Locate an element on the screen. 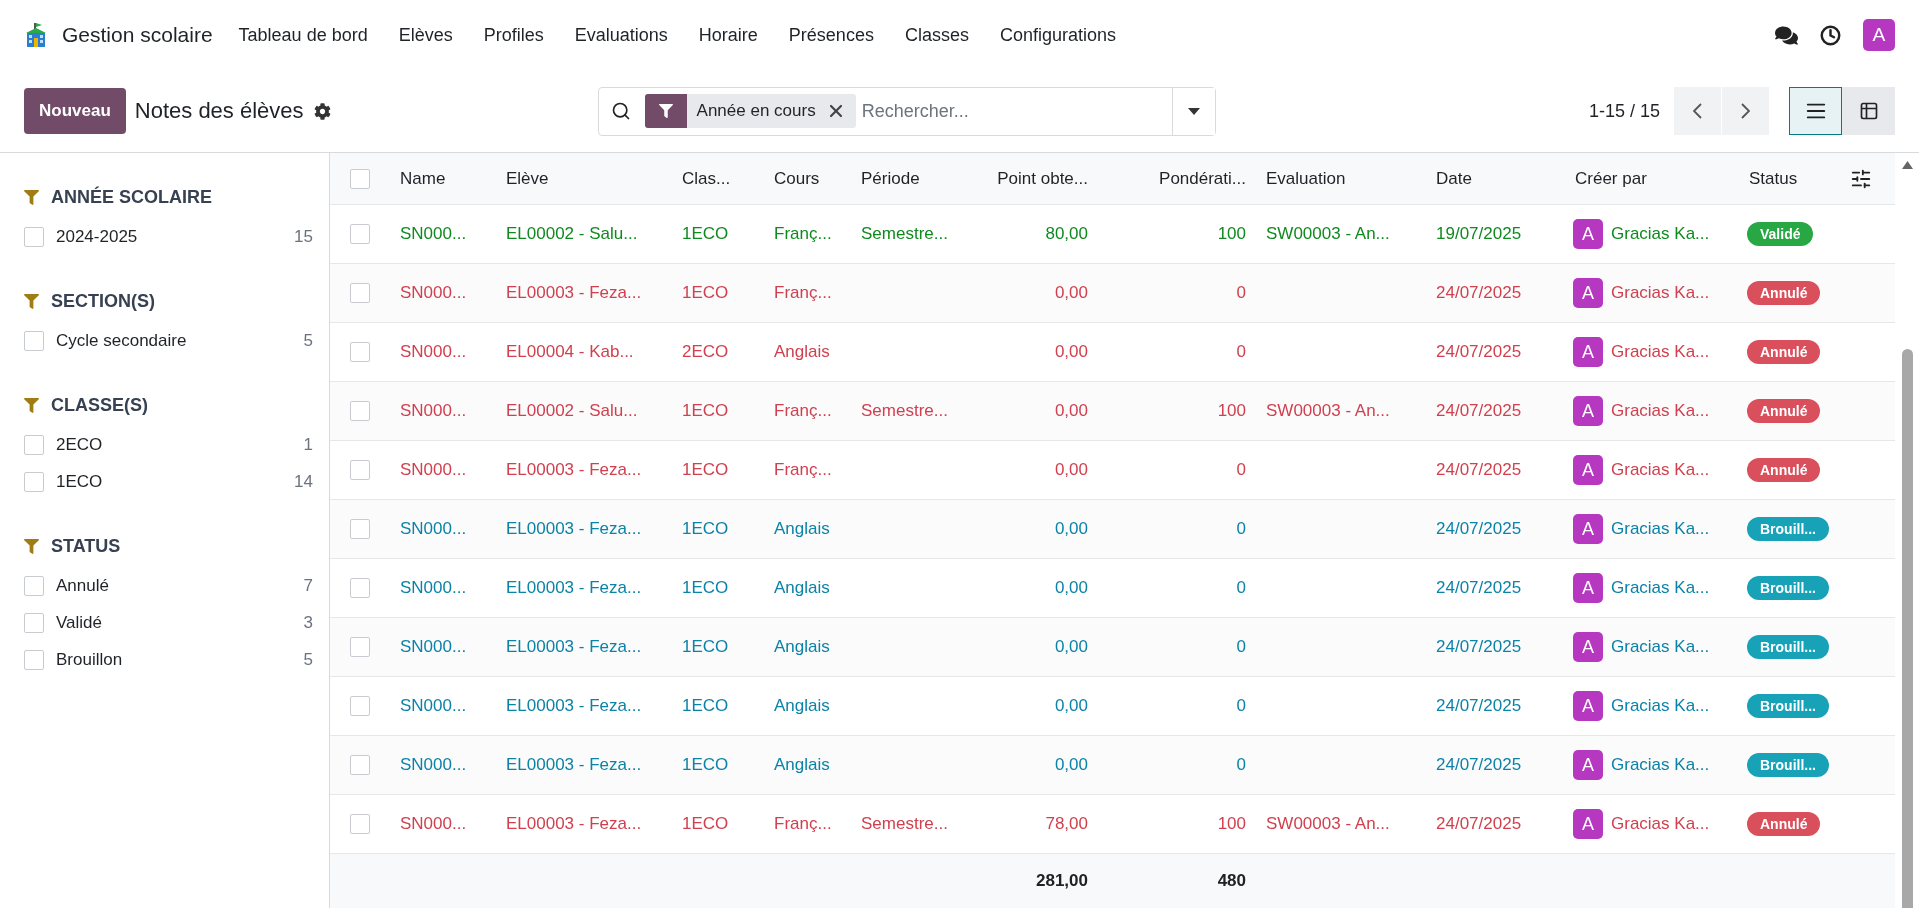 The width and height of the screenshot is (1919, 908). column-header: Status is located at coordinates (1794, 178).